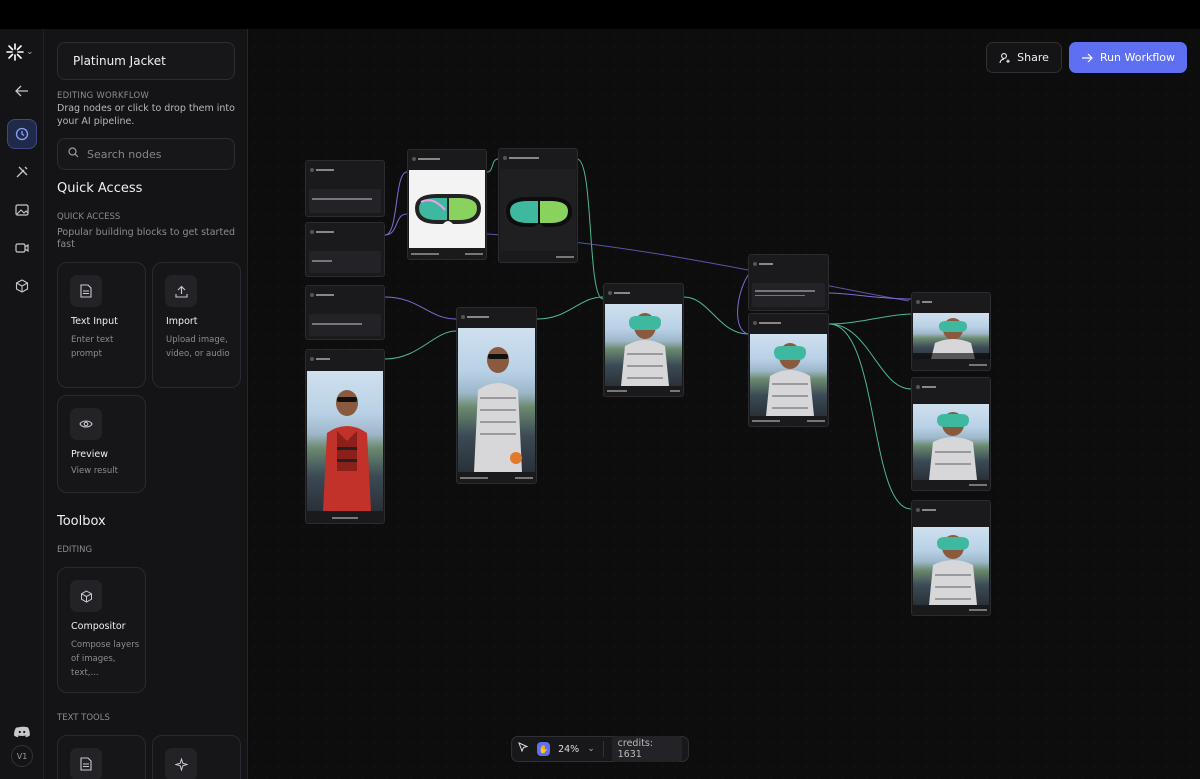 Image resolution: width=1200 pixels, height=779 pixels. What do you see at coordinates (100, 188) in the screenshot?
I see `quick-access-heading: Quick Access` at bounding box center [100, 188].